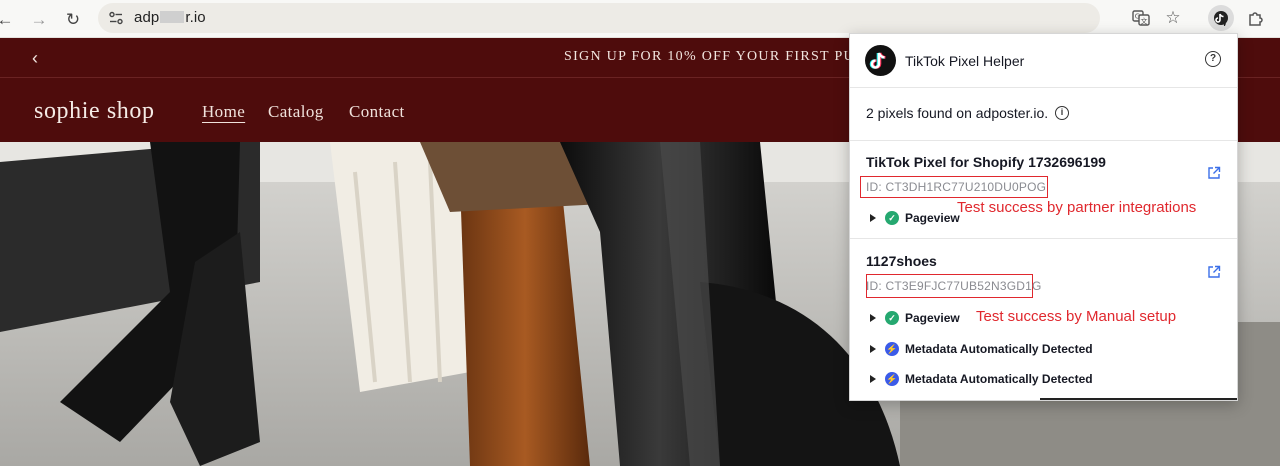  What do you see at coordinates (957, 113) in the screenshot?
I see `pixels-found-text: 2 pixels found on adposter.io.` at bounding box center [957, 113].